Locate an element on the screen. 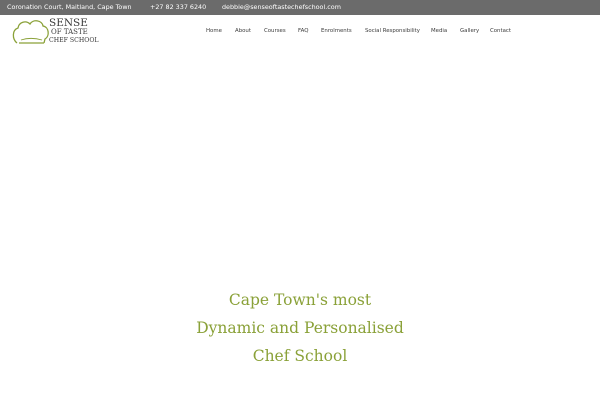  nav-item-media: Media is located at coordinates (439, 31).